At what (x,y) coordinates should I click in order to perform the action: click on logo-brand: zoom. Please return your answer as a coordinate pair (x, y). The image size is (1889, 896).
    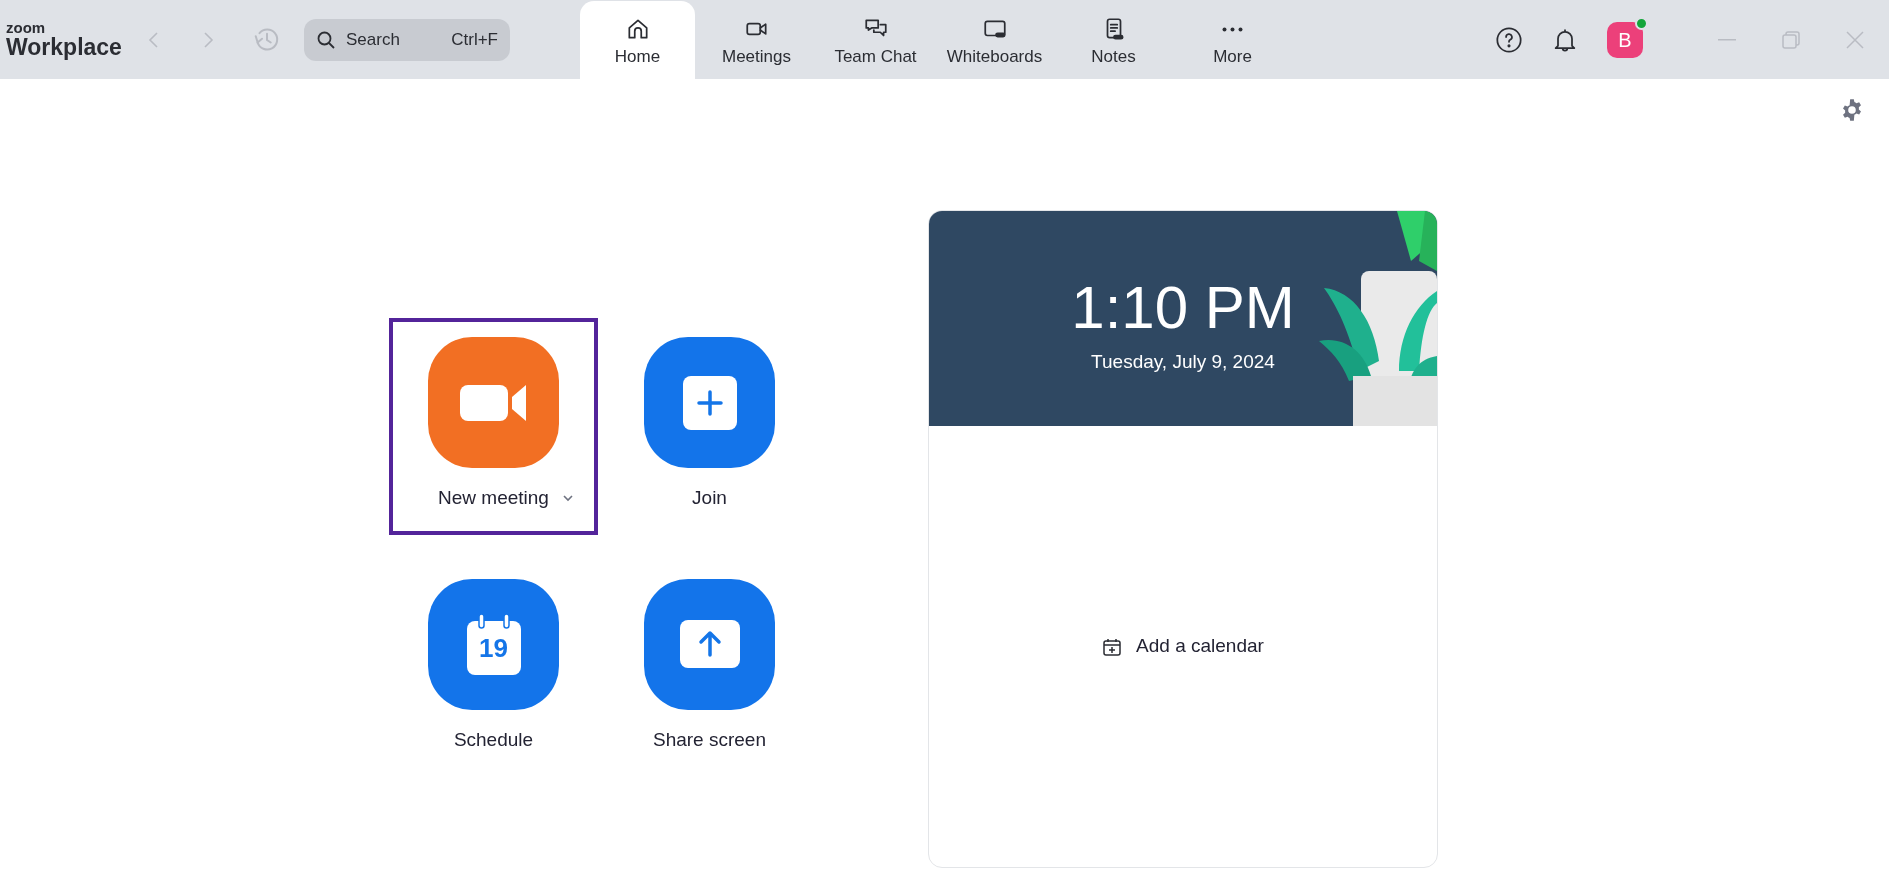
    Looking at the image, I should click on (26, 27).